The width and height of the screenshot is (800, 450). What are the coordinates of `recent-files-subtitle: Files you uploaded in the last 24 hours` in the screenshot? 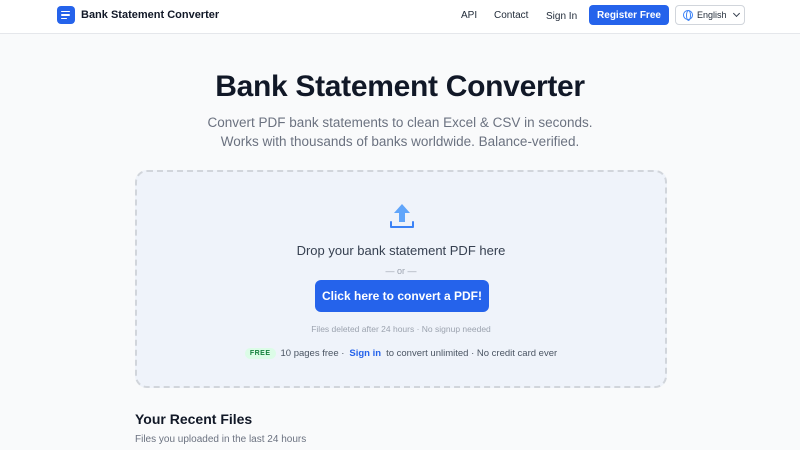 It's located at (221, 439).